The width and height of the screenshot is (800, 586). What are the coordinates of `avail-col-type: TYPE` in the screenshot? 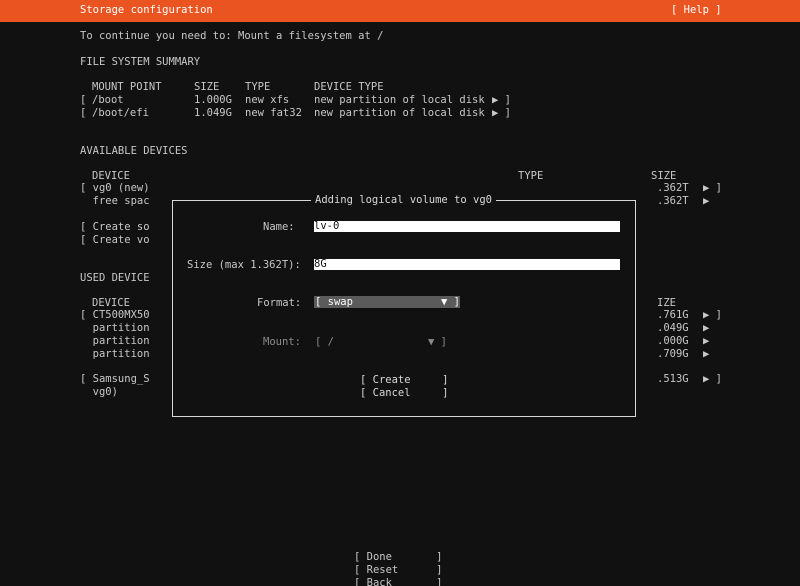 It's located at (531, 176).